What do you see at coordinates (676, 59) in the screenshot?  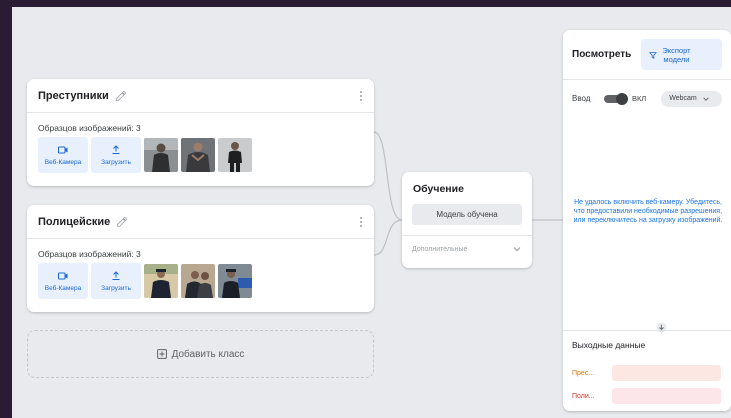 I see `export-label-line2: модели` at bounding box center [676, 59].